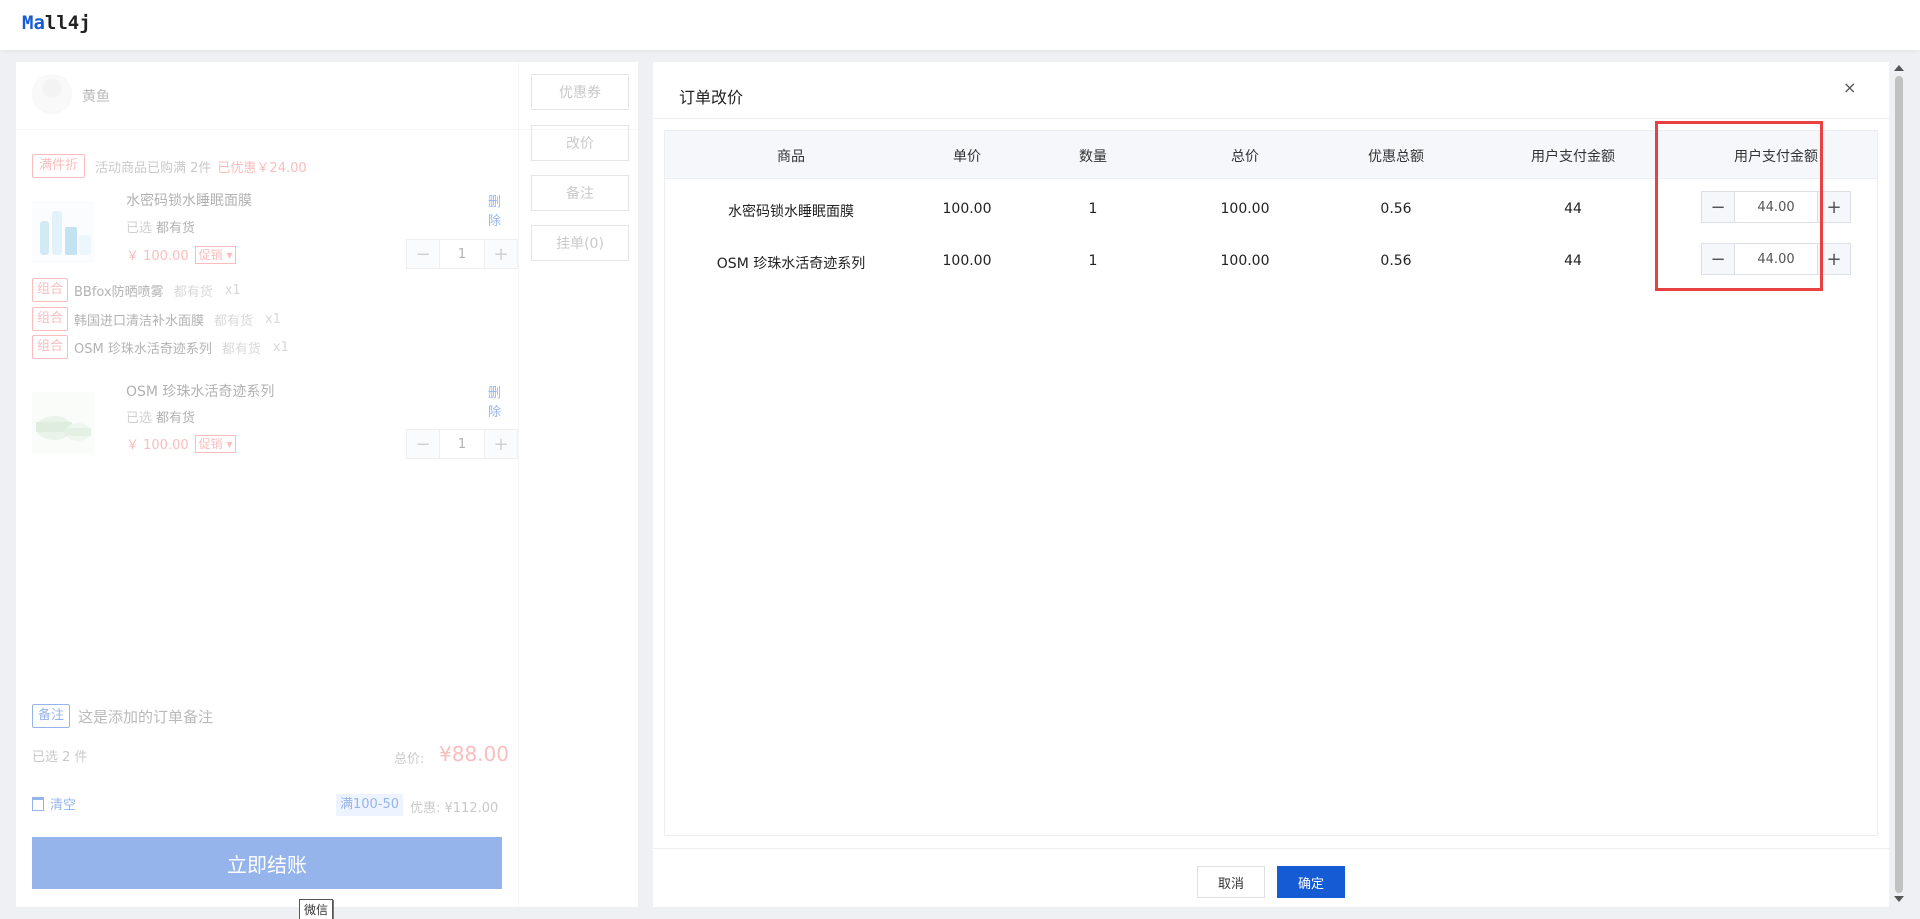  What do you see at coordinates (63, 805) in the screenshot?
I see `clear-label: 清空` at bounding box center [63, 805].